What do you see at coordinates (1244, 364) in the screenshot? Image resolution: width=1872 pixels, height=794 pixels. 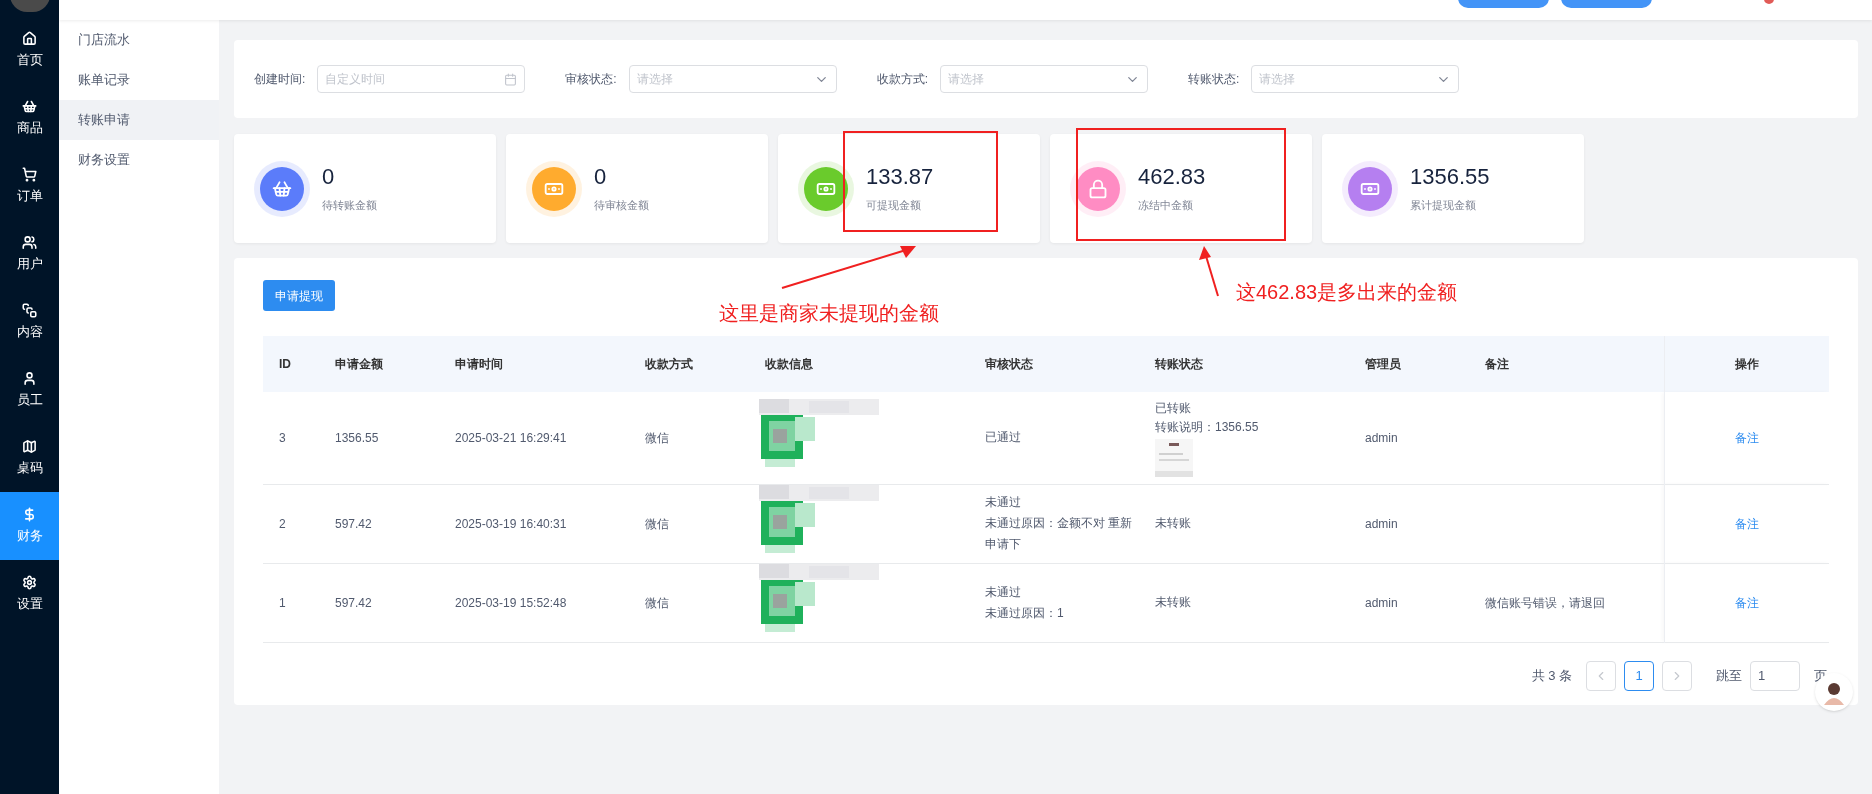 I see `column-header: 转账状态` at bounding box center [1244, 364].